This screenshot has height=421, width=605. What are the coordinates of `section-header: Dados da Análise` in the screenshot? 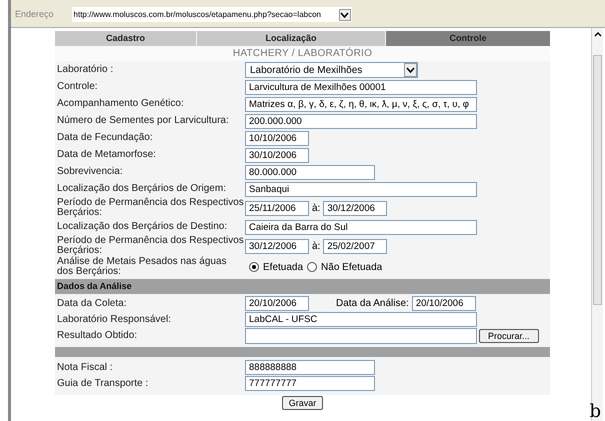 It's located at (302, 286).